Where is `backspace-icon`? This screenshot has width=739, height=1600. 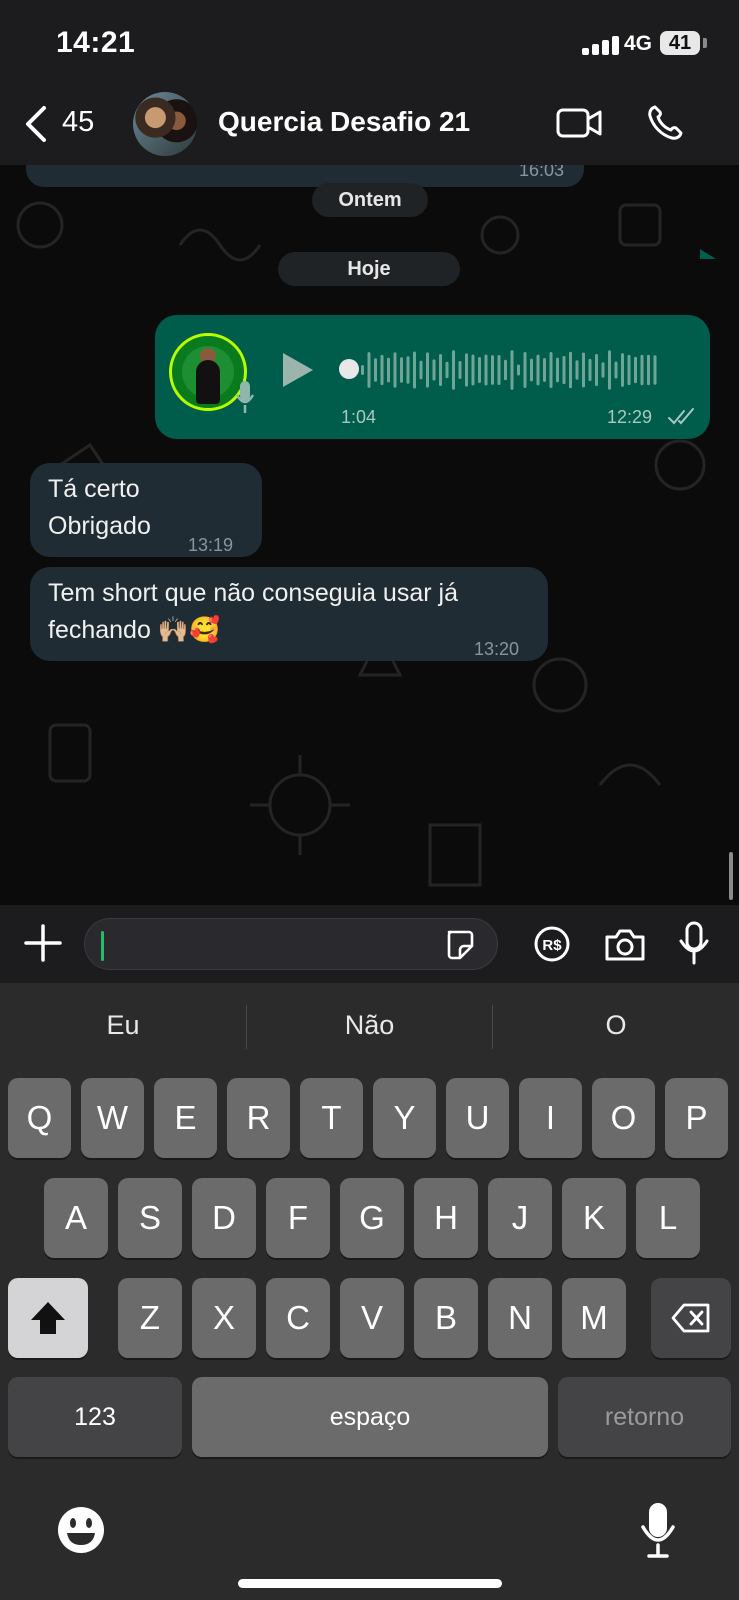 backspace-icon is located at coordinates (690, 1318).